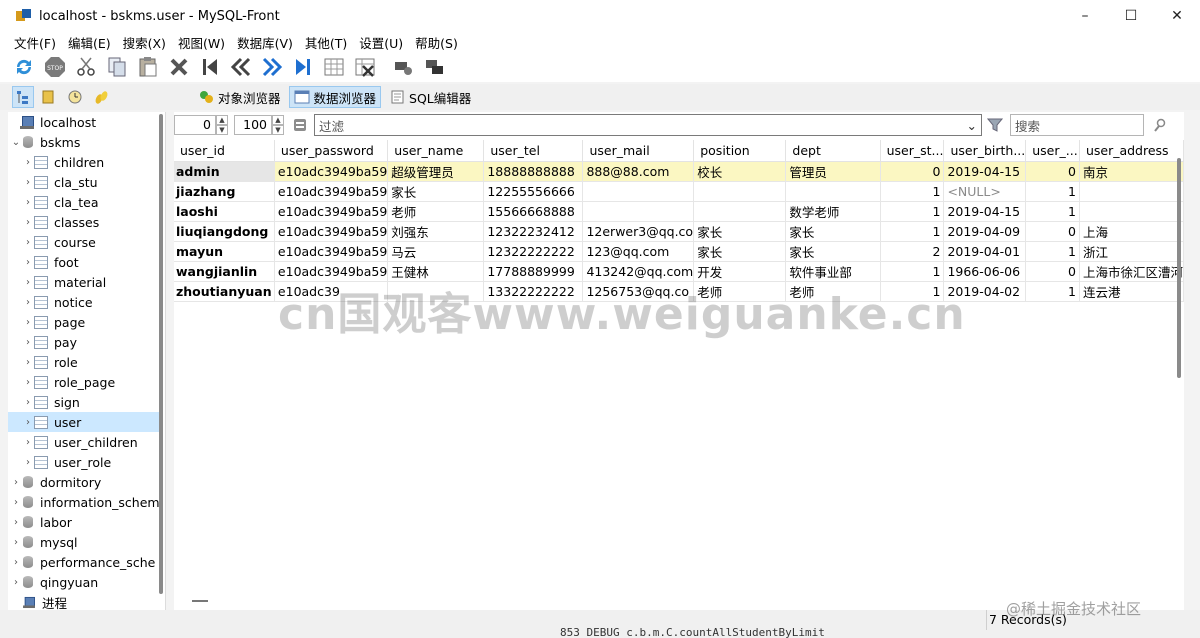 The height and width of the screenshot is (638, 1200). What do you see at coordinates (84, 462) in the screenshot?
I see `tree-item-table: › user_role` at bounding box center [84, 462].